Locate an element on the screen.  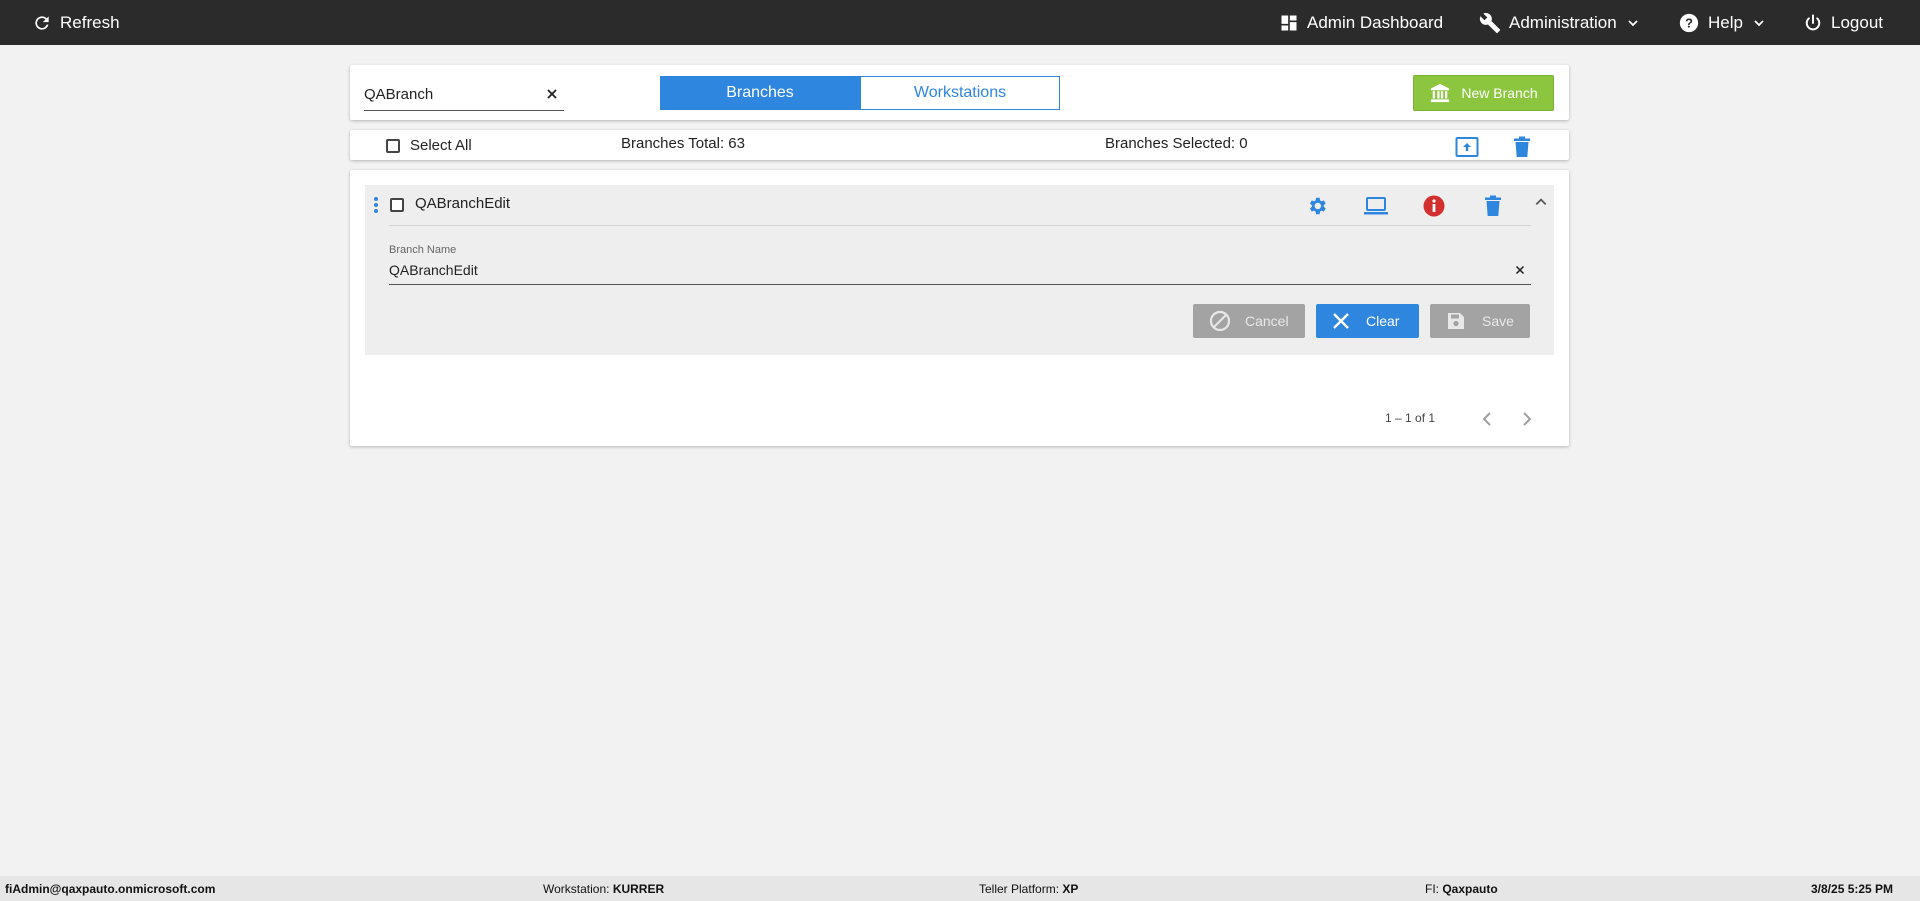
upload-icon is located at coordinates (1467, 147).